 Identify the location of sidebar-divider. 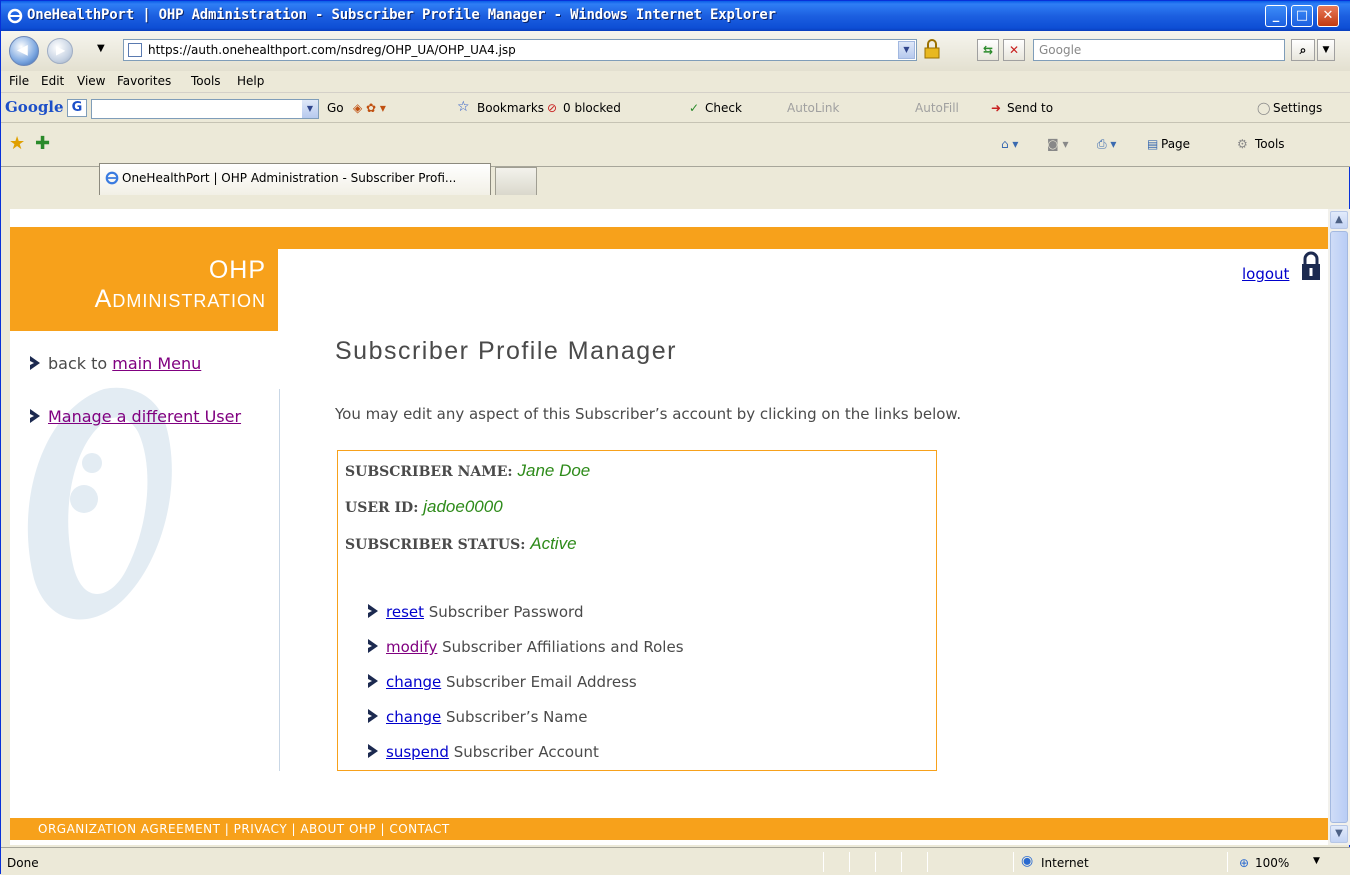
(279, 580).